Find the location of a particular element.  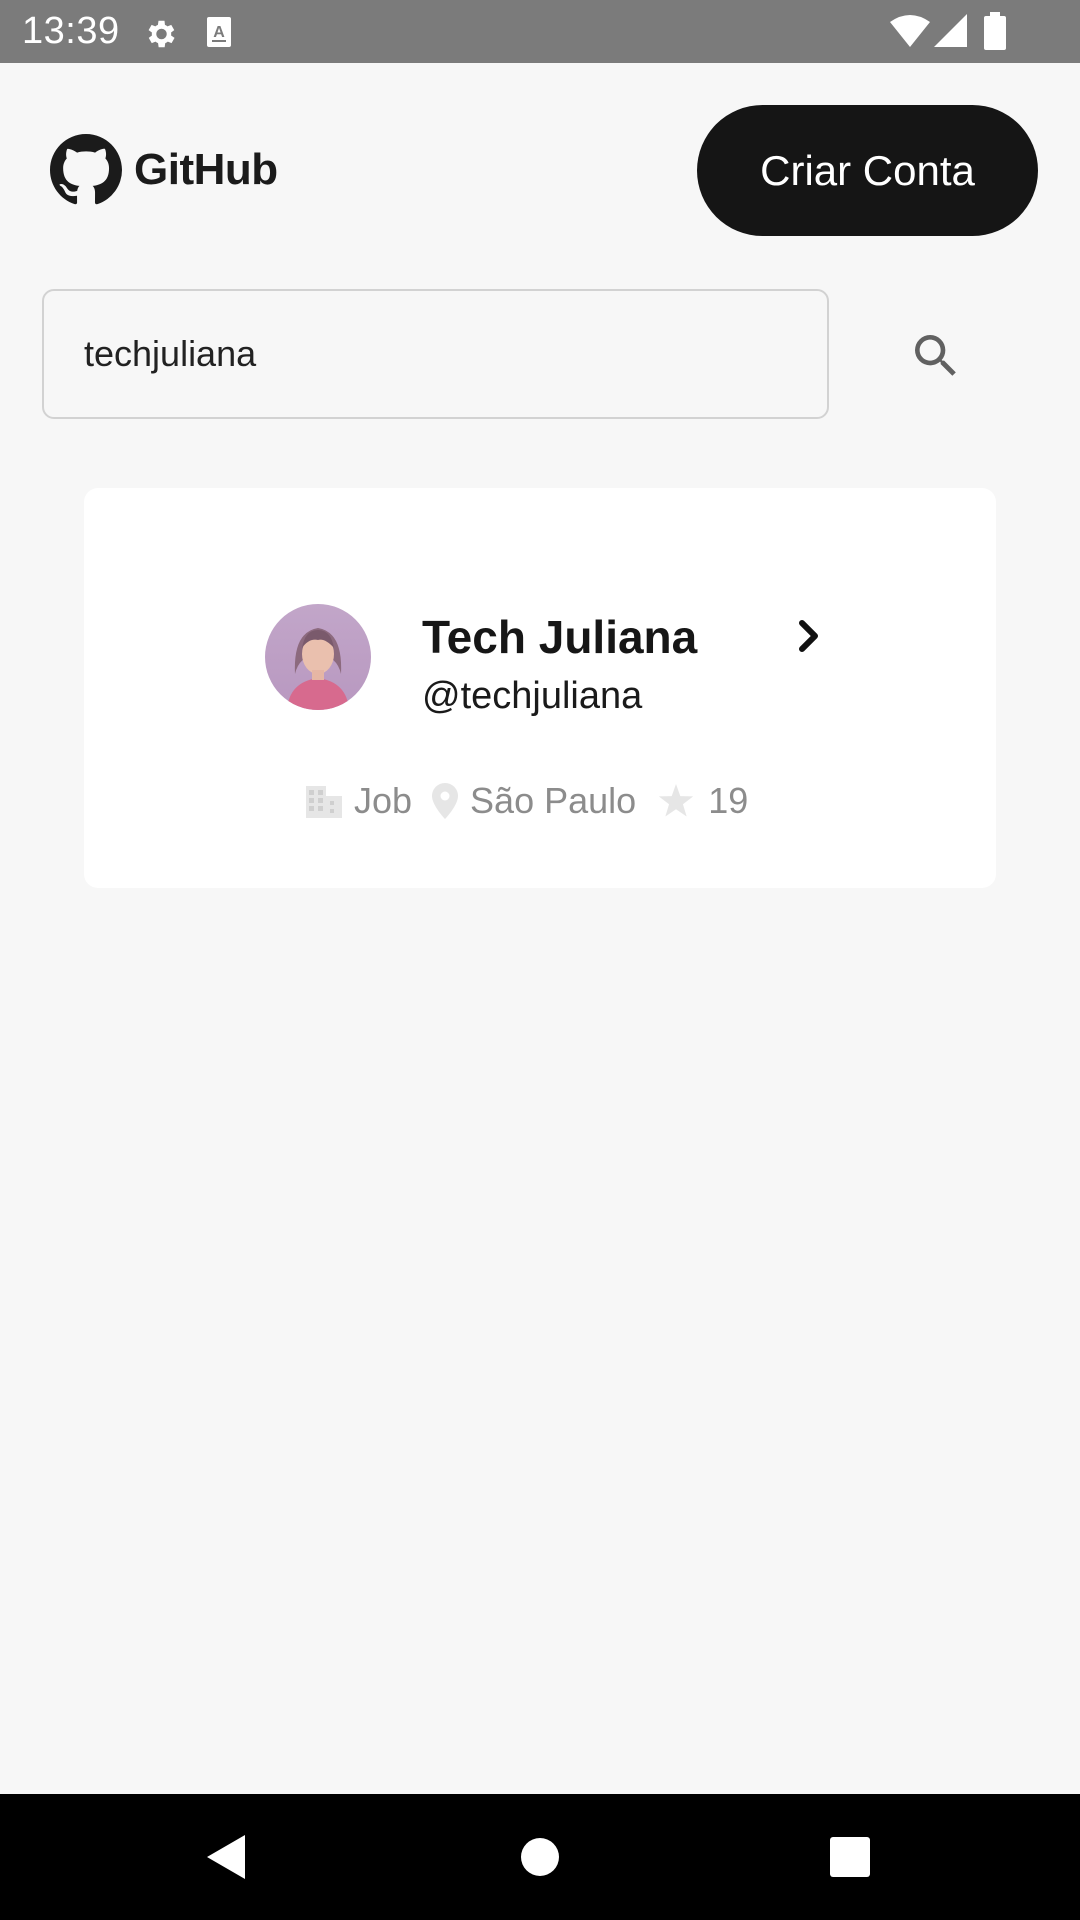

signal-icon is located at coordinates (951, 33).